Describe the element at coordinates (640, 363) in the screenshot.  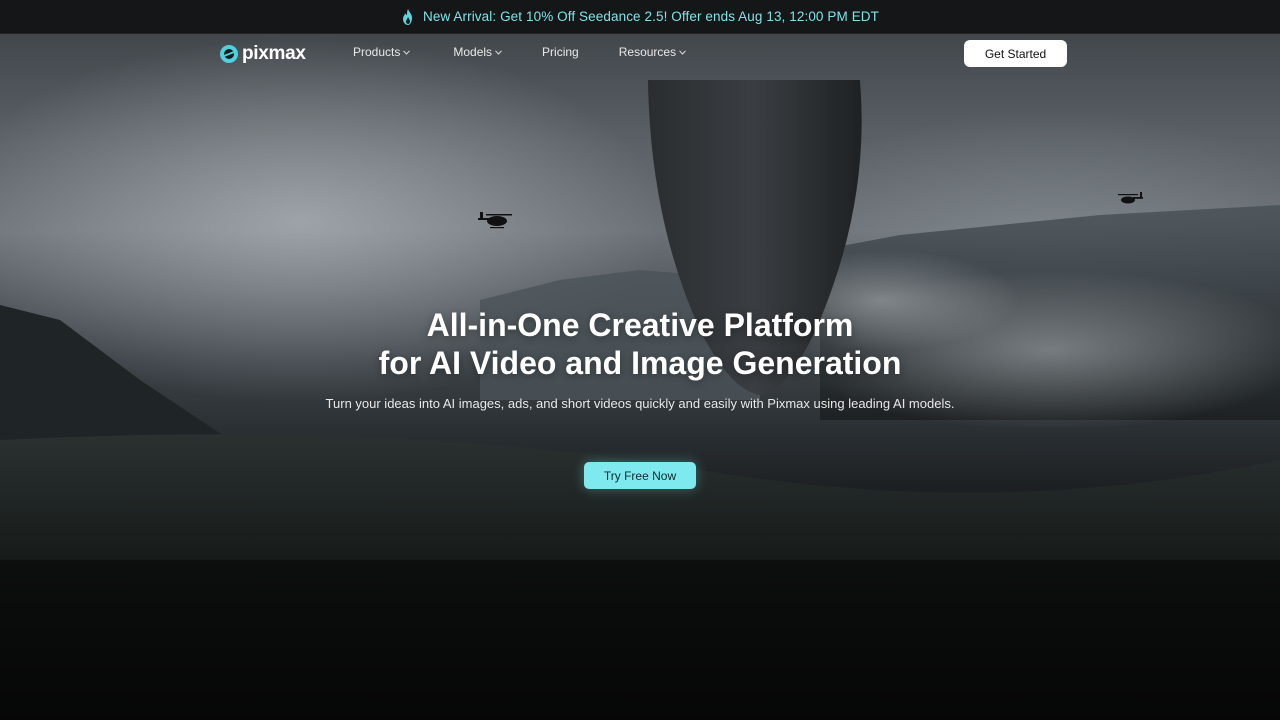
I see `hero-title-line-2: for AI Video and Image Generation` at that location.